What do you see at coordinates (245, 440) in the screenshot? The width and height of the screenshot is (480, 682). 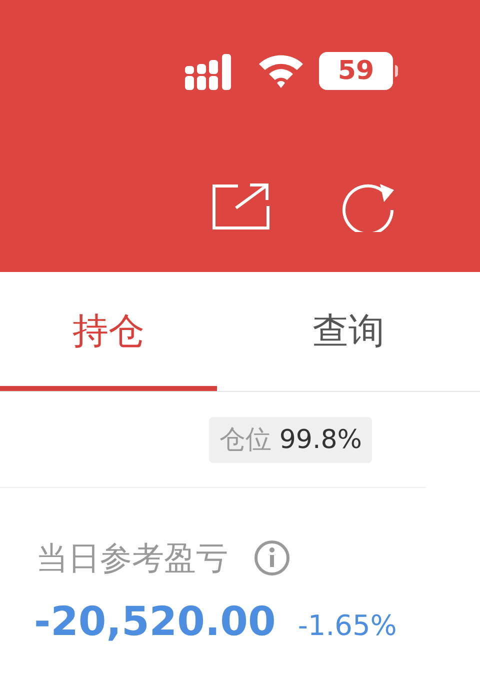 I see `position-label: 仓位` at bounding box center [245, 440].